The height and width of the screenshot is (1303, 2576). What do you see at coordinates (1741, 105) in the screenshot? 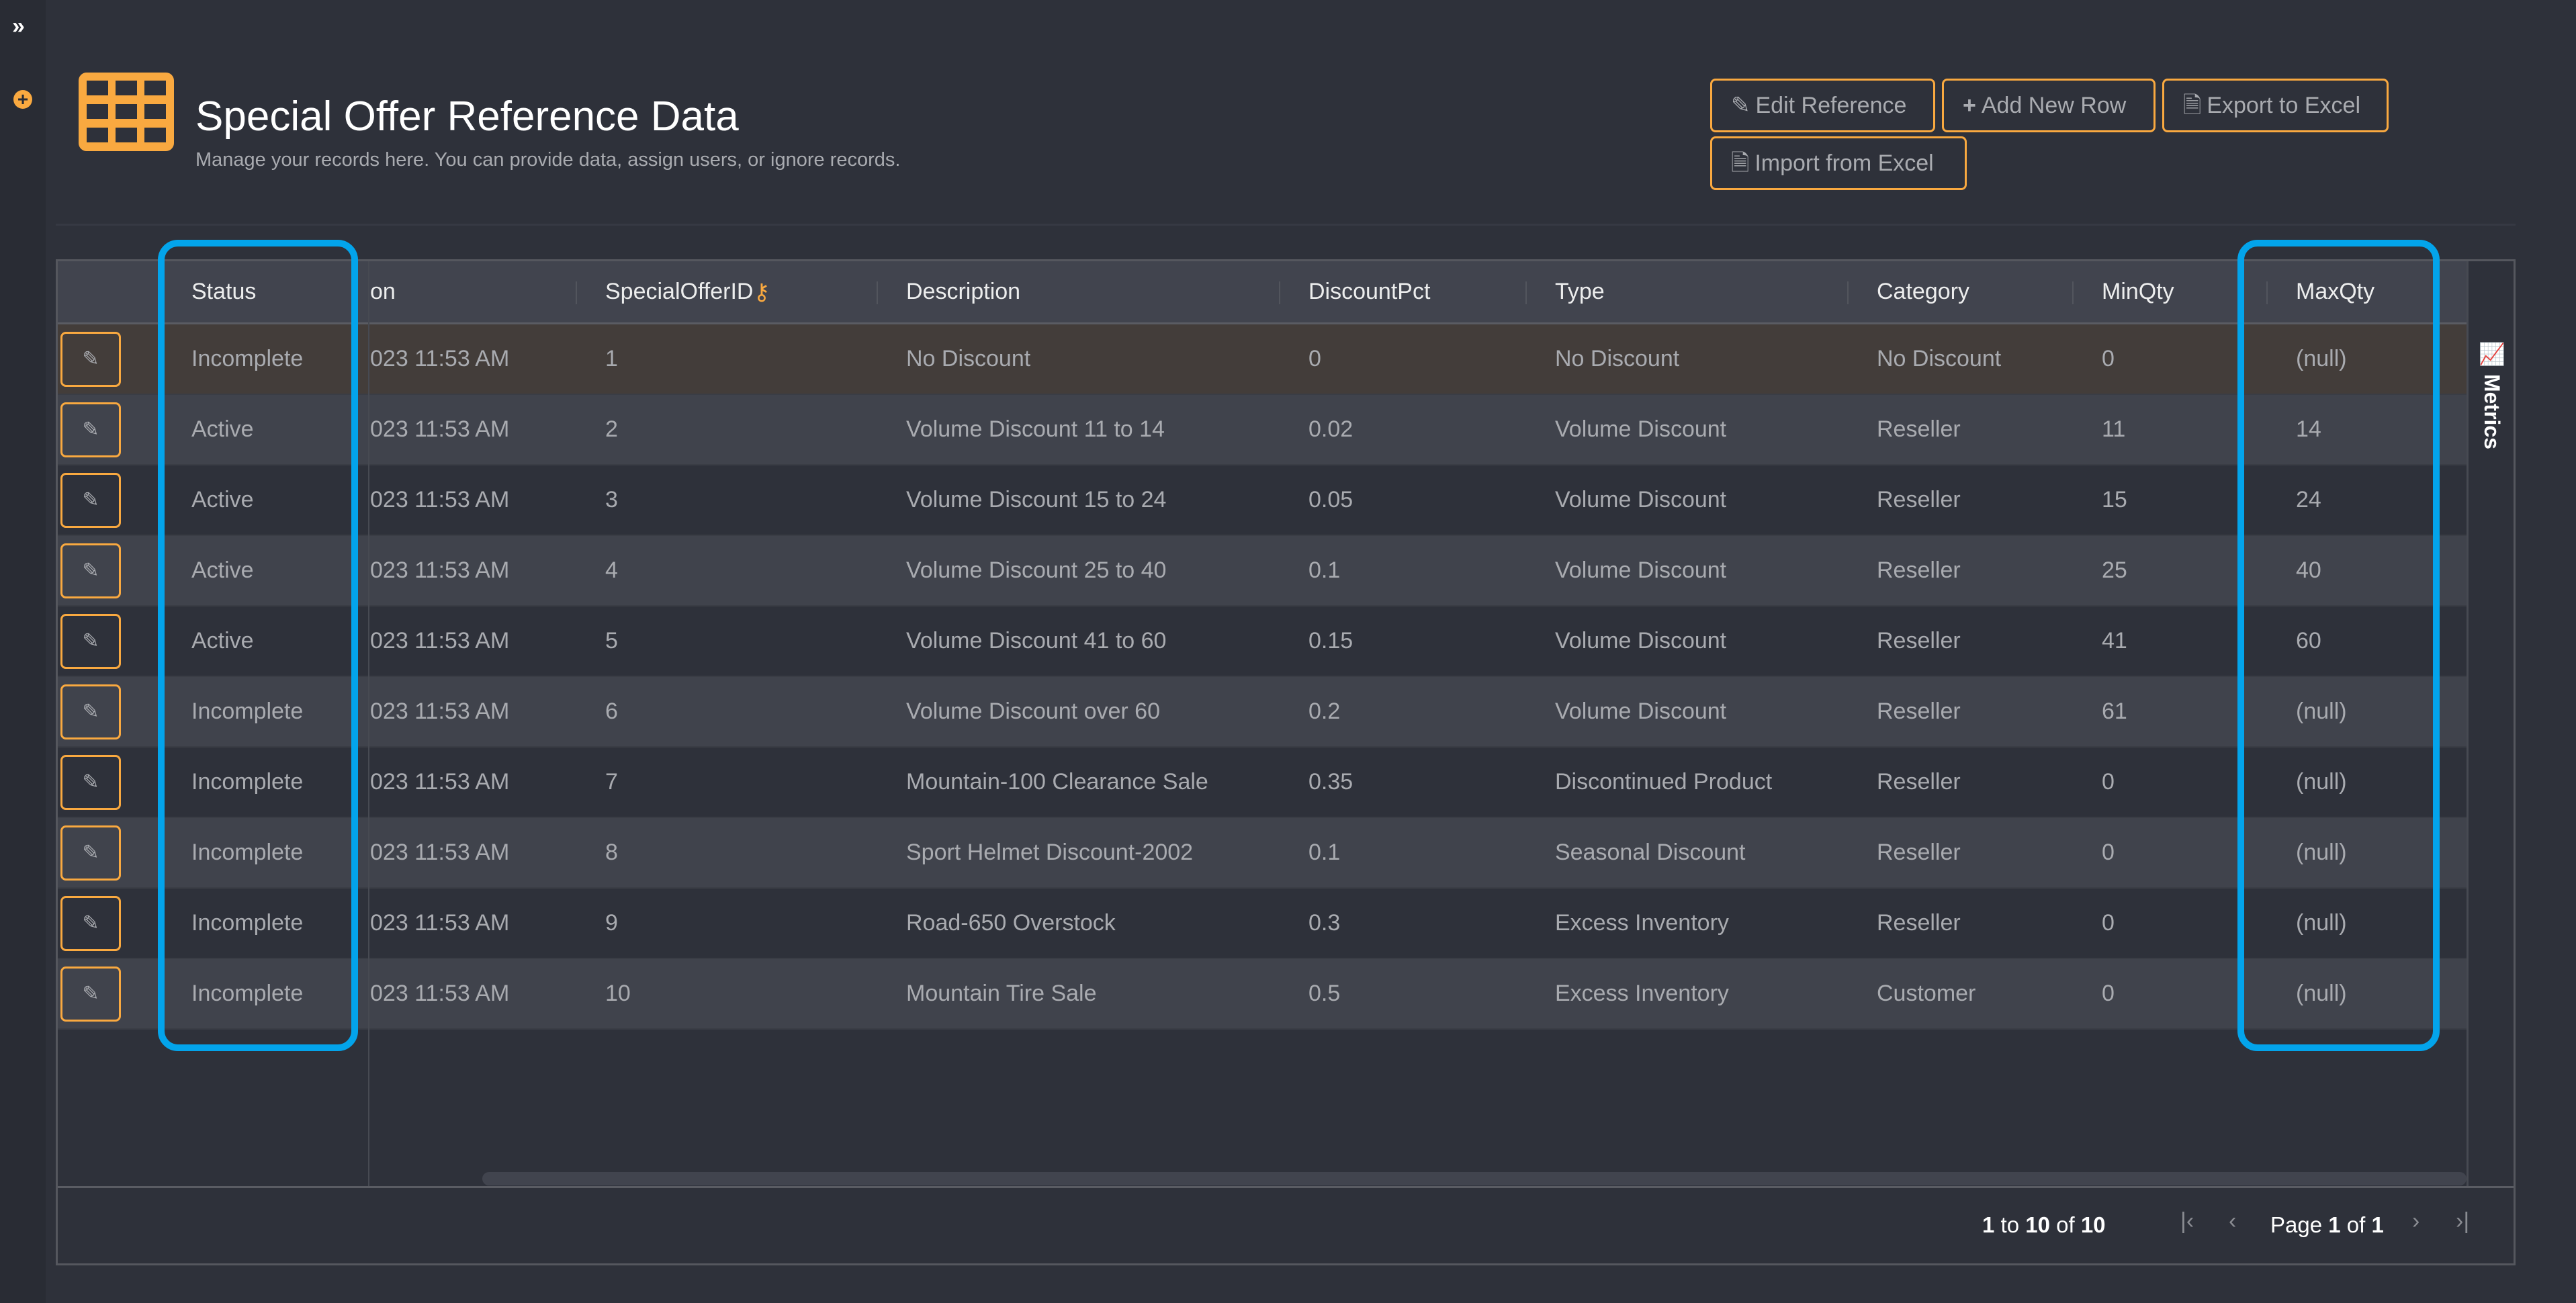
I see `edit-icon: ✎` at bounding box center [1741, 105].